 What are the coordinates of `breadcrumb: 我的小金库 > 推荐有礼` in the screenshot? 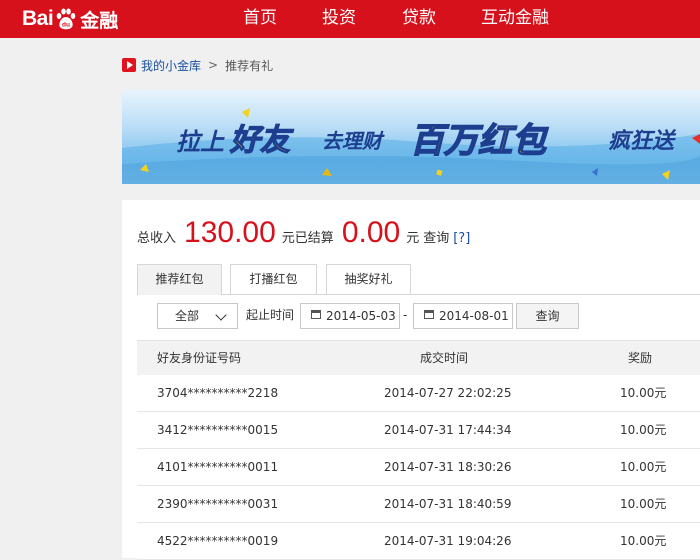 It's located at (197, 65).